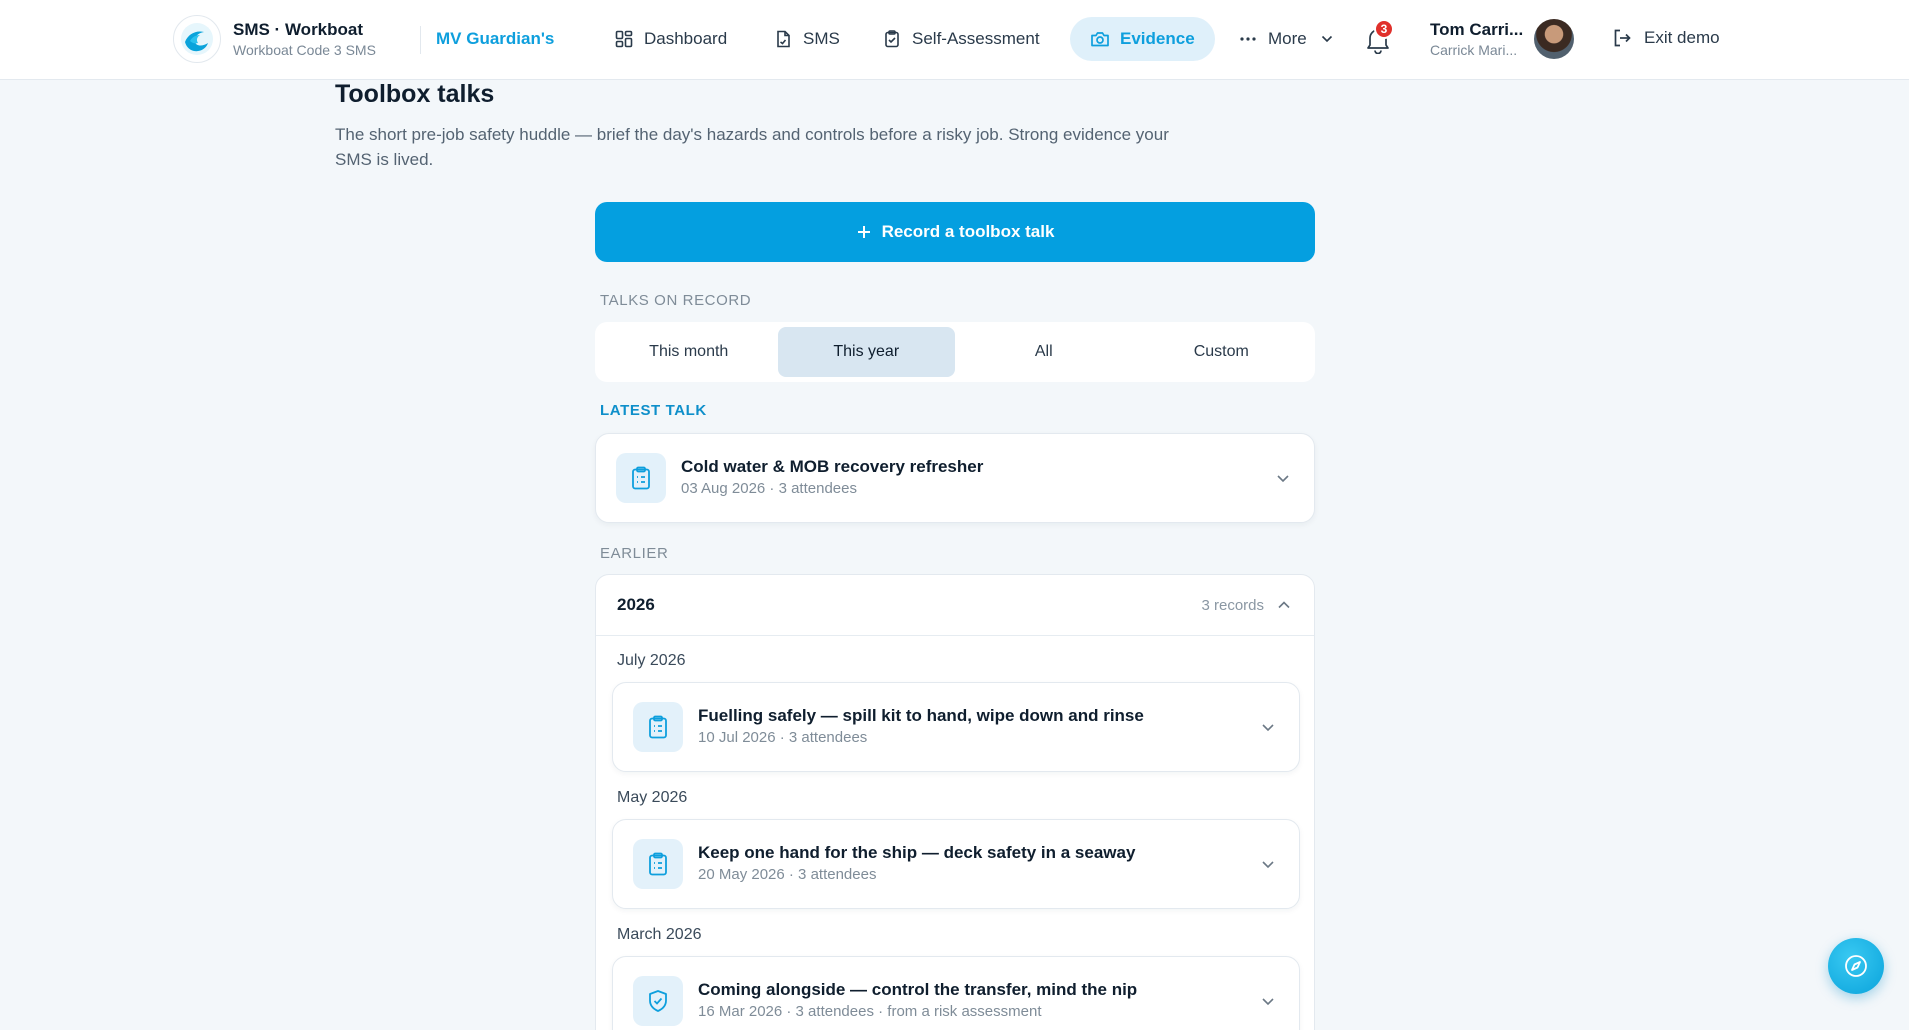 The height and width of the screenshot is (1030, 1909). Describe the element at coordinates (676, 300) in the screenshot. I see `talks-on-record-label: TALKS ON RECORD` at that location.